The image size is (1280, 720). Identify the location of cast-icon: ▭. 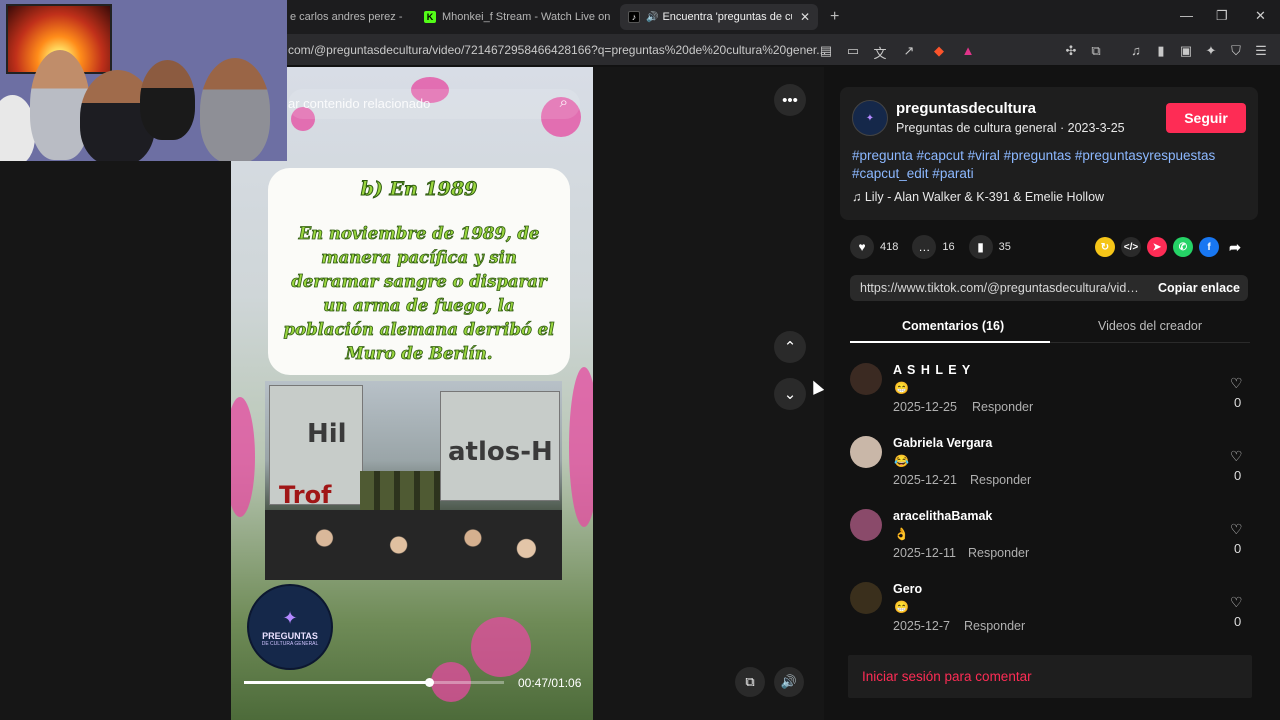
(853, 51).